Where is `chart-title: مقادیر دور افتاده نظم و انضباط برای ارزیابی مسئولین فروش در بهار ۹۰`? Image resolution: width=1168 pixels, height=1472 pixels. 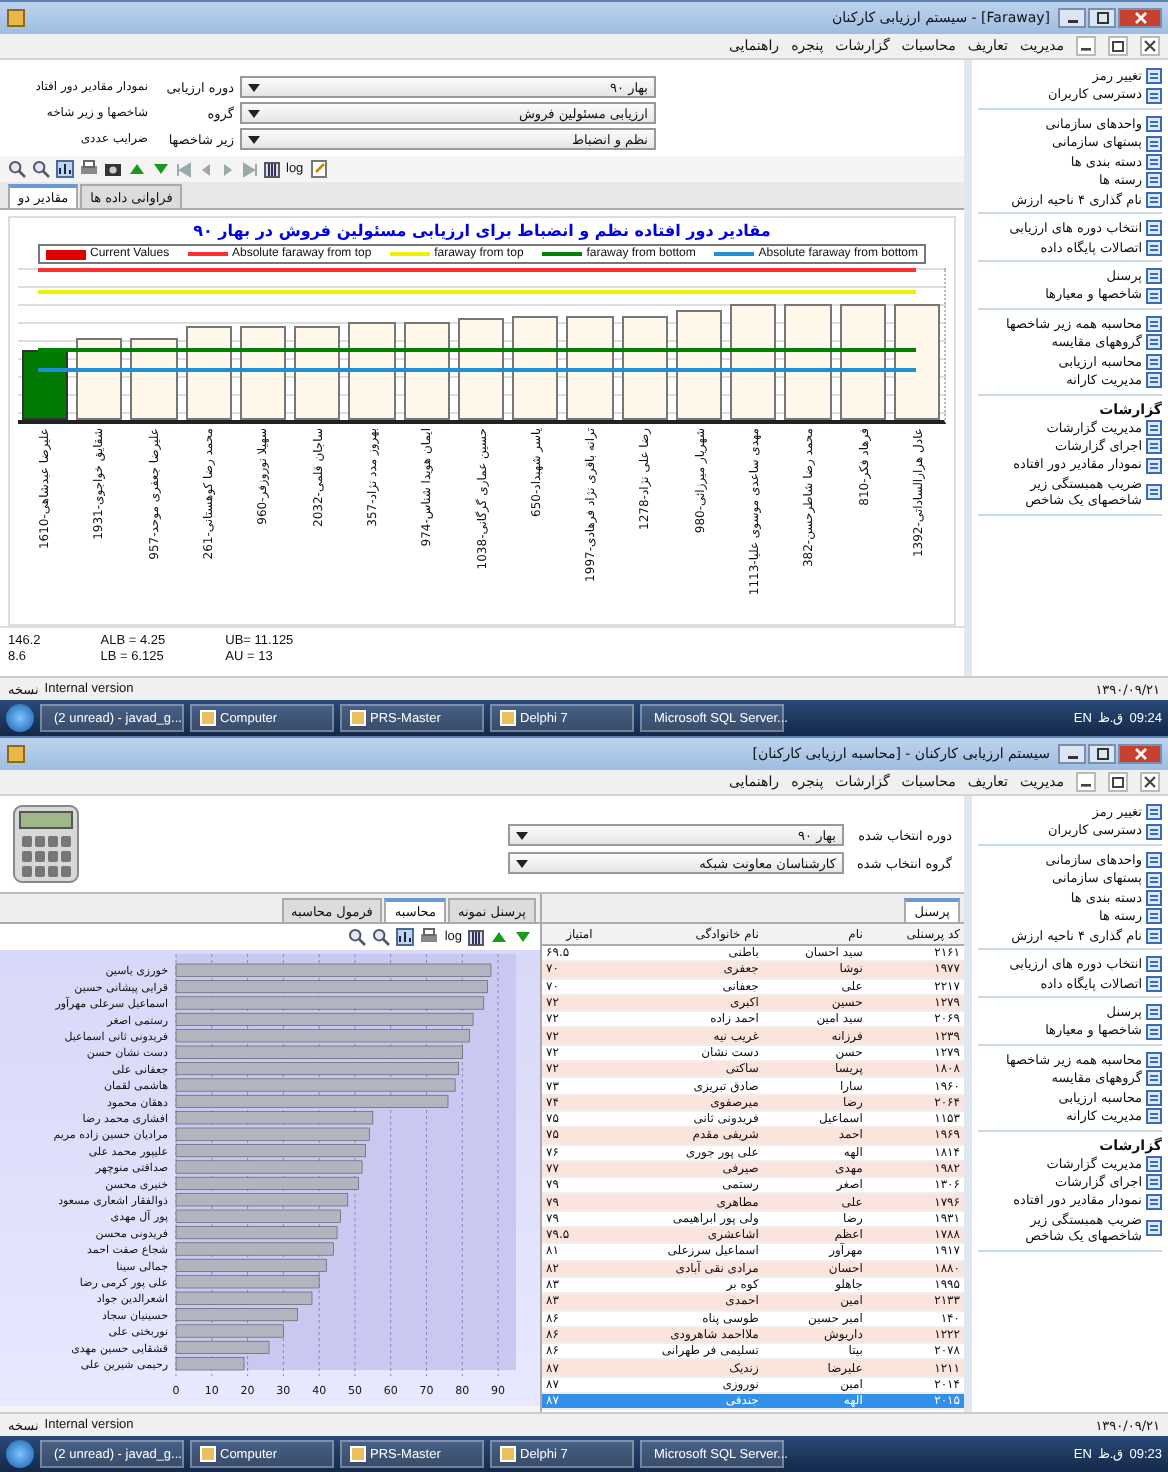 chart-title: مقادیر دور افتاده نظم و انضباط برای ارزیابی مسئولین فروش در بهار ۹۰ is located at coordinates (482, 231).